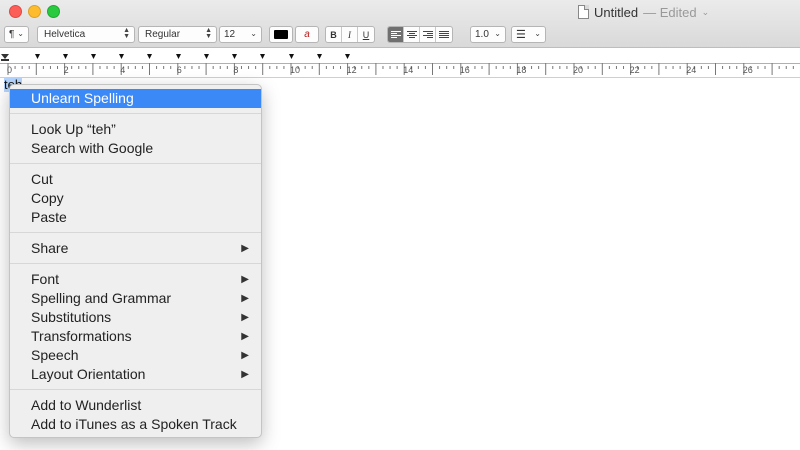 The image size is (800, 450). What do you see at coordinates (691, 70) in the screenshot?
I see `ruler-label: 24` at bounding box center [691, 70].